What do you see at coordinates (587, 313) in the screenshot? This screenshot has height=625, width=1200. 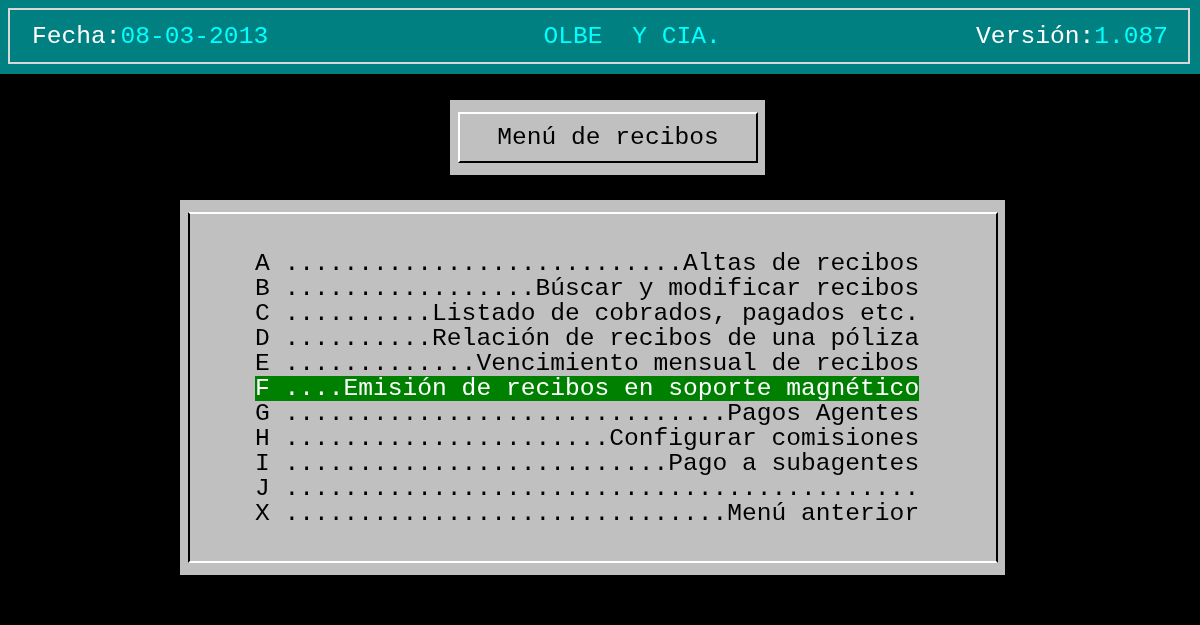 I see `menu-item: C ..........Listado de cobrados, pagados etc.` at bounding box center [587, 313].